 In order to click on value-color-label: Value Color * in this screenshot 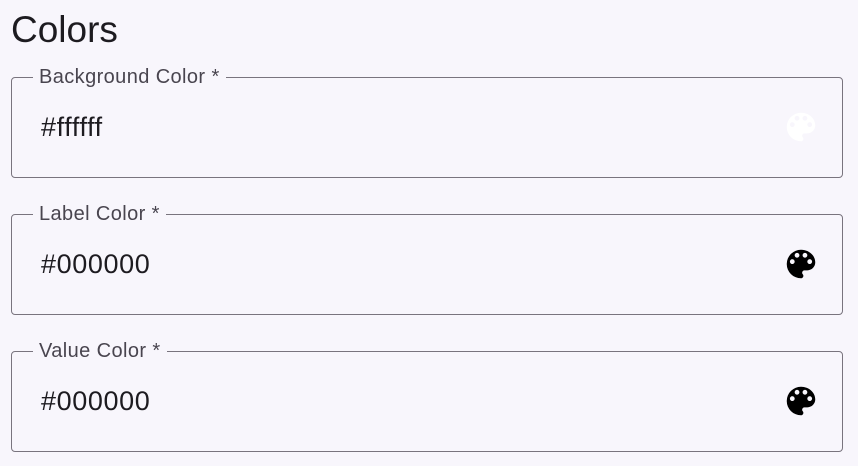, I will do `click(100, 351)`.